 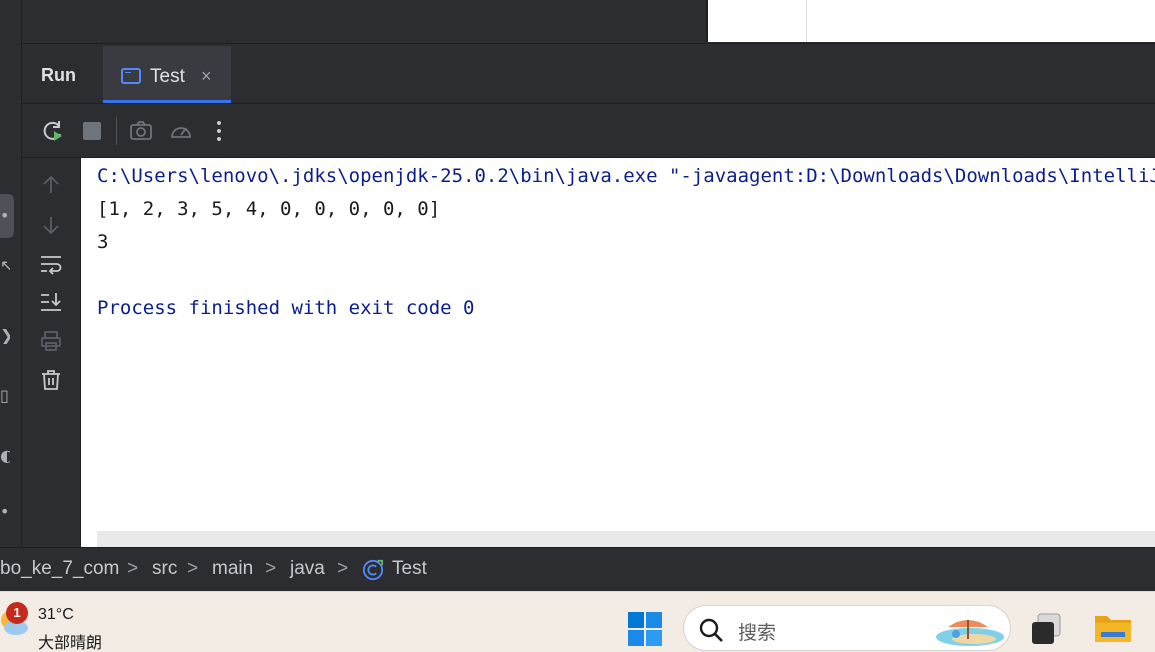 What do you see at coordinates (17, 613) in the screenshot?
I see `weather-notification-badge: 1` at bounding box center [17, 613].